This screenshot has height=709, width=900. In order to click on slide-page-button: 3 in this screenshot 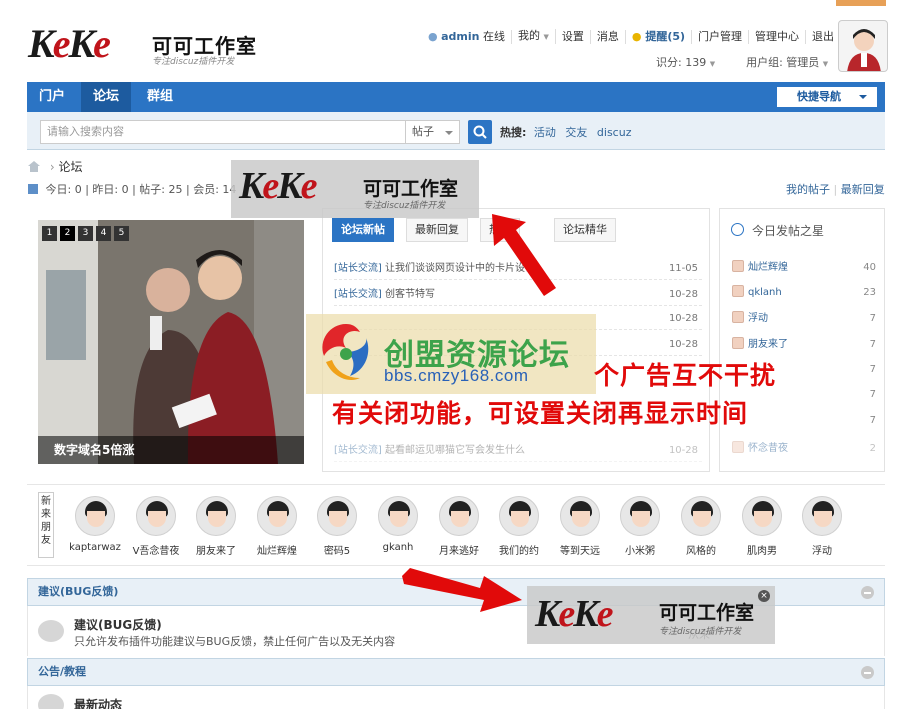, I will do `click(85, 233)`.